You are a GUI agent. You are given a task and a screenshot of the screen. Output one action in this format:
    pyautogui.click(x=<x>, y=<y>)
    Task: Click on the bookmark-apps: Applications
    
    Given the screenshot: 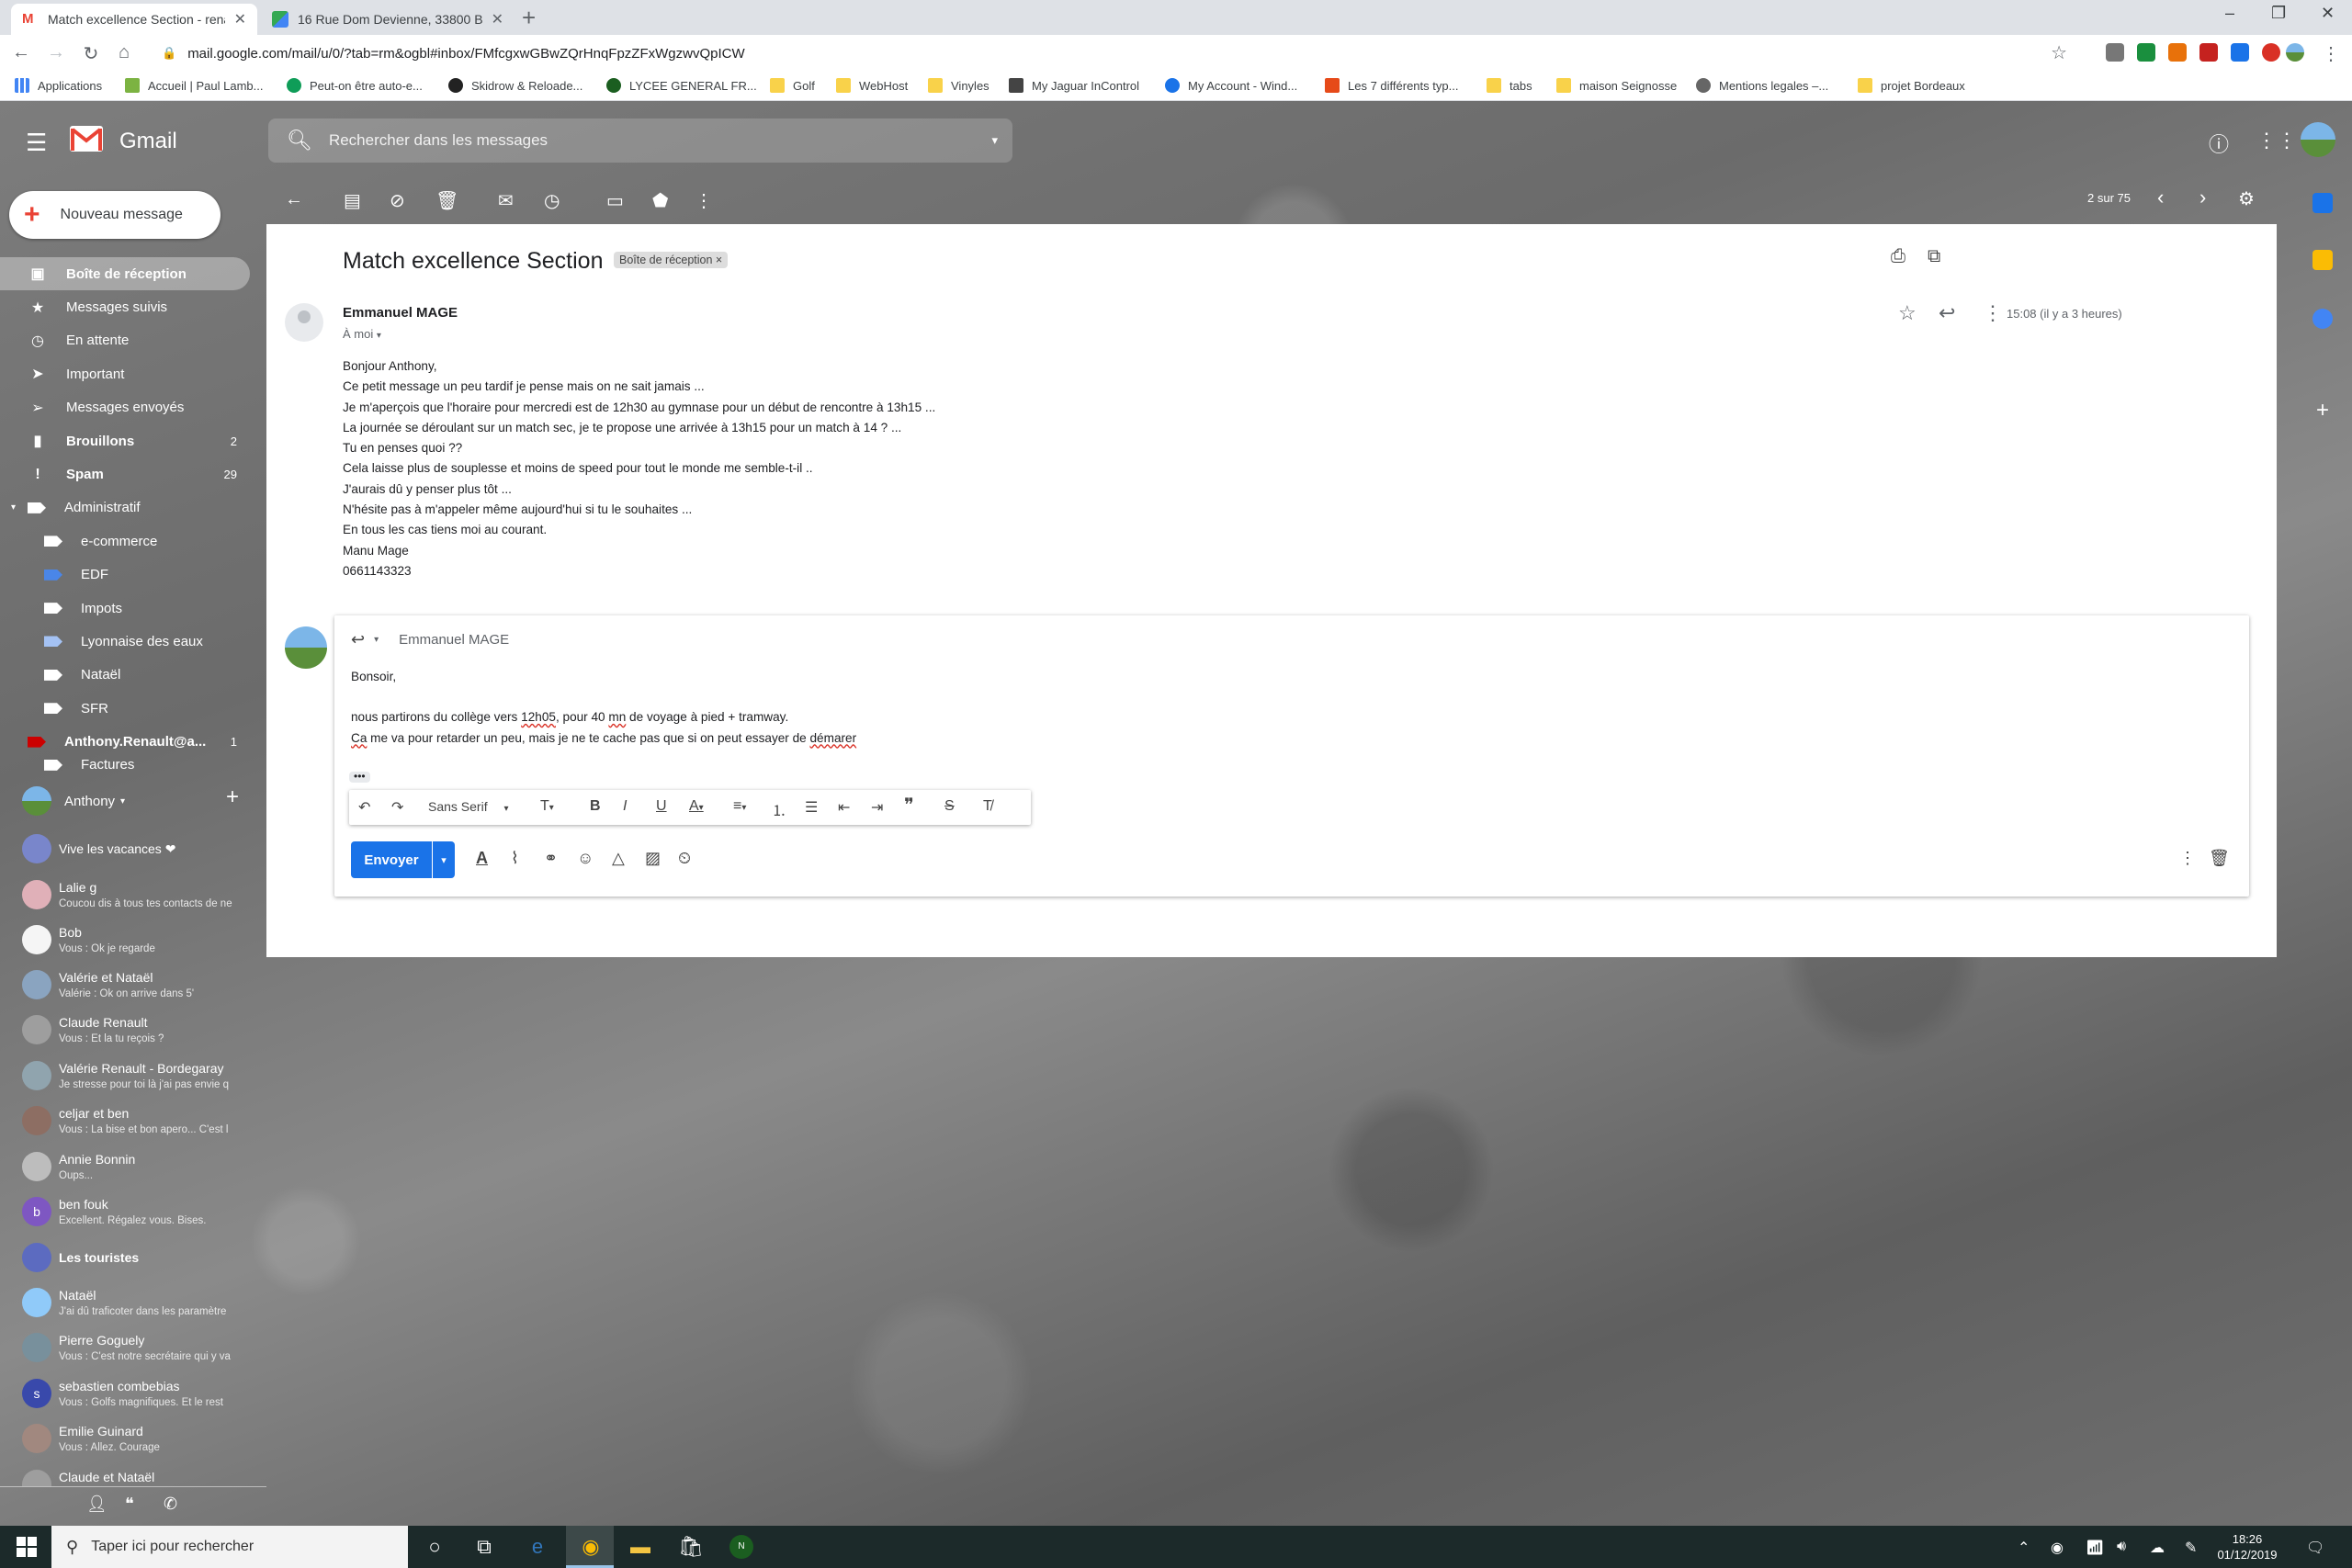 What is the action you would take?
    pyautogui.click(x=58, y=85)
    